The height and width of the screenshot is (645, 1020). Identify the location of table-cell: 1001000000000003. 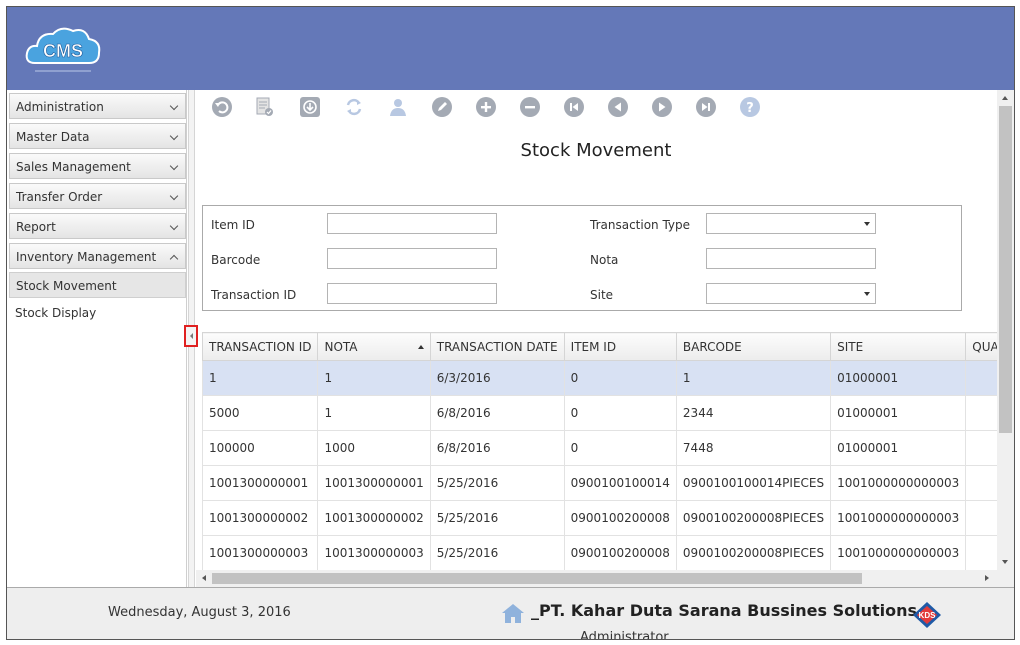
(898, 483).